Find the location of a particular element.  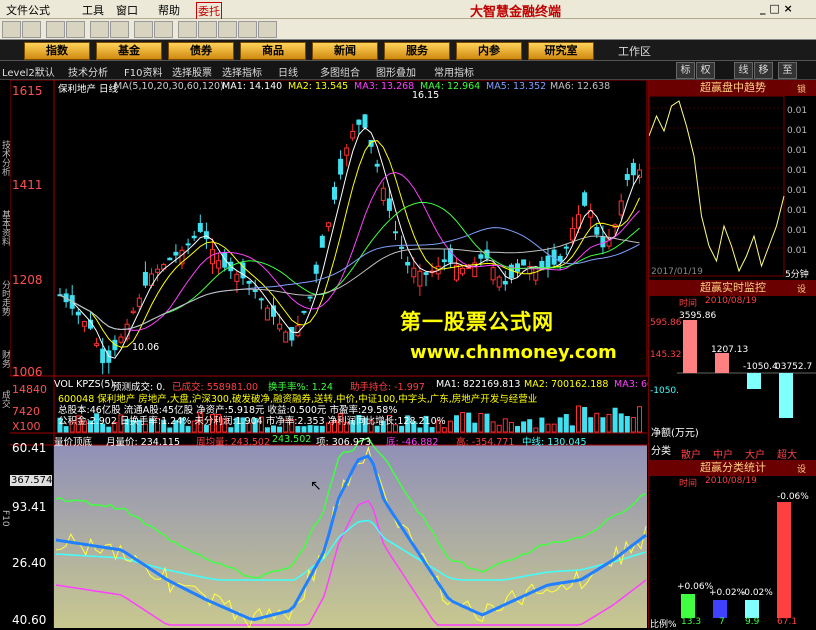

left-tab-f10: F10 is located at coordinates (5, 525).